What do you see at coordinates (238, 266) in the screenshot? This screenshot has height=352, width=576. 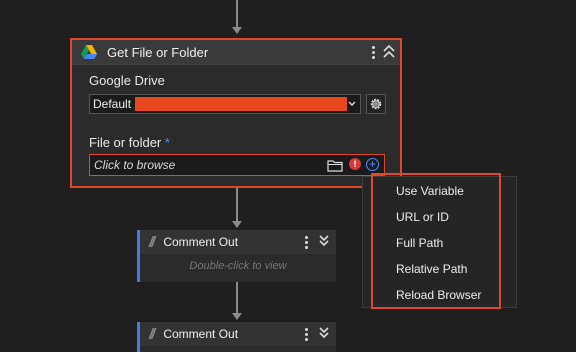 I see `comment-block-hint: Double-click to view` at bounding box center [238, 266].